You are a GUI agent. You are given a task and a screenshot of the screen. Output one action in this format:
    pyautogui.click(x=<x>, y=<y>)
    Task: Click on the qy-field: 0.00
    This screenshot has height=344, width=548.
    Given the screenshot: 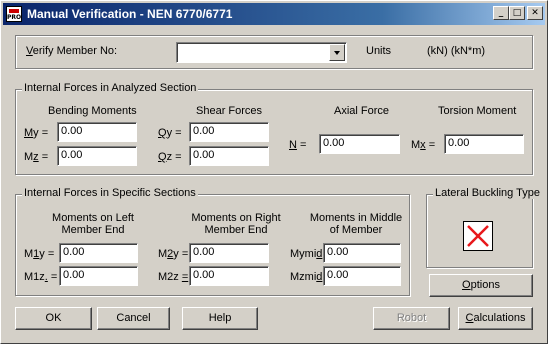 What is the action you would take?
    pyautogui.click(x=229, y=132)
    